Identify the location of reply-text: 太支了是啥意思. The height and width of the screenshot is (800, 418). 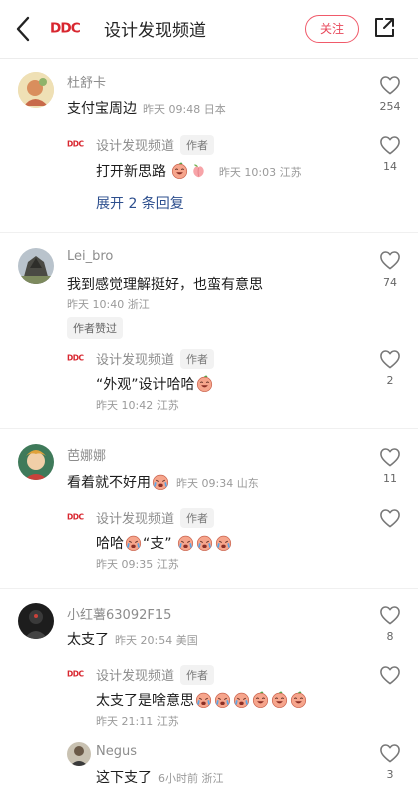
(202, 700).